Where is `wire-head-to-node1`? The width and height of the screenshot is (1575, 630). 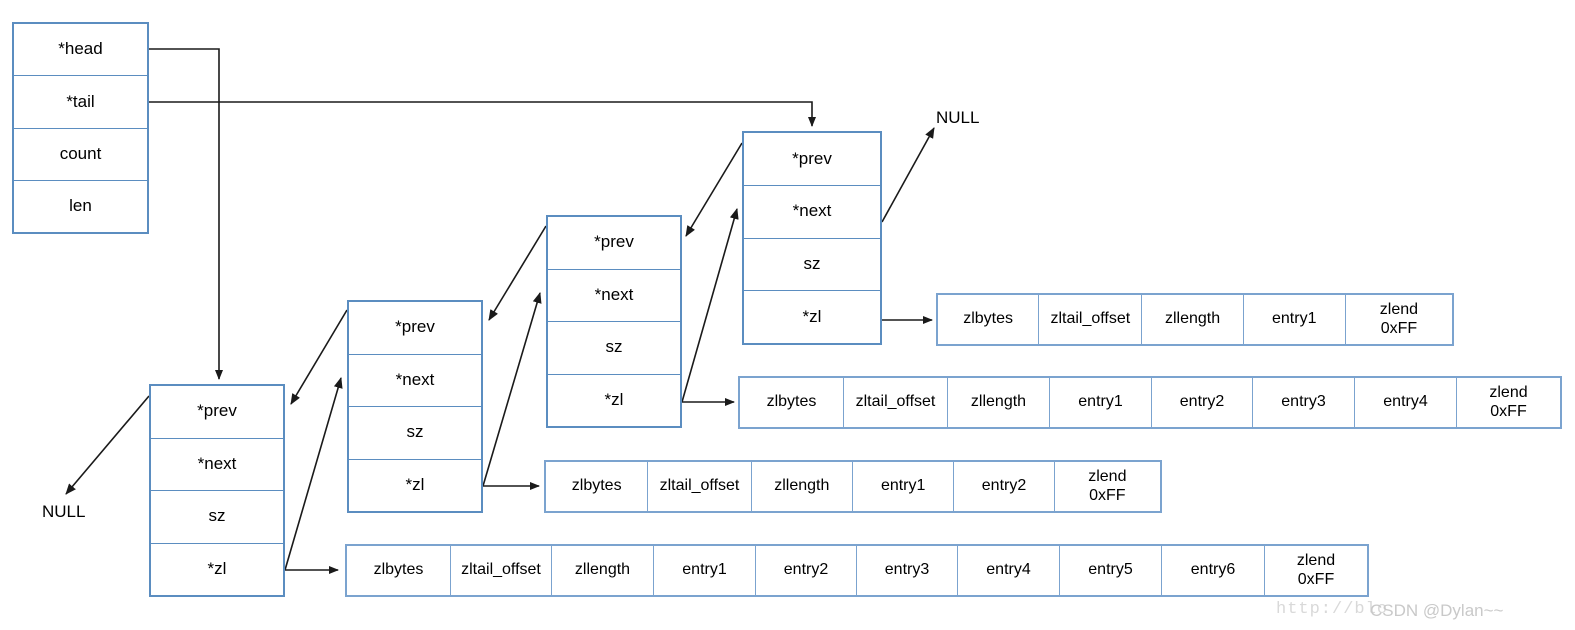 wire-head-to-node1 is located at coordinates (186, 214).